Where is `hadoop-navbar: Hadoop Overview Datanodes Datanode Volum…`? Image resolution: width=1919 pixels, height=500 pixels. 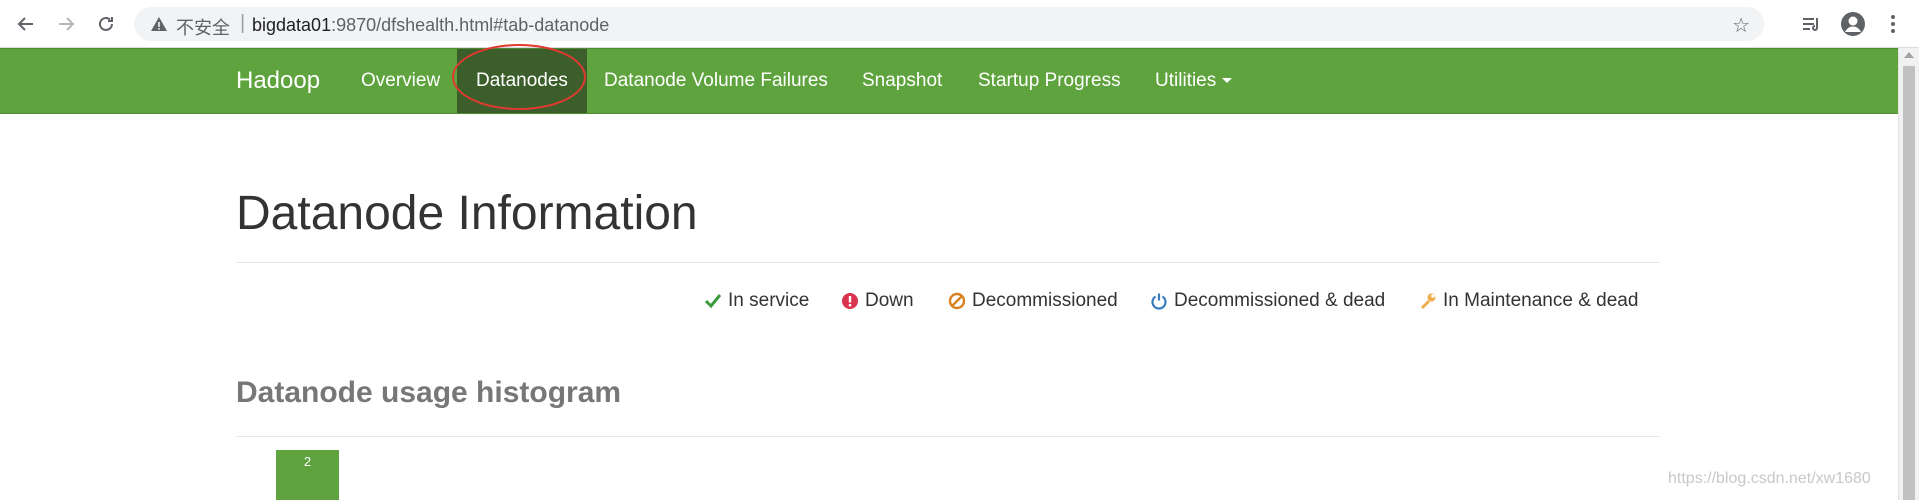
hadoop-navbar: Hadoop Overview Datanodes Datanode Volum… is located at coordinates (949, 81).